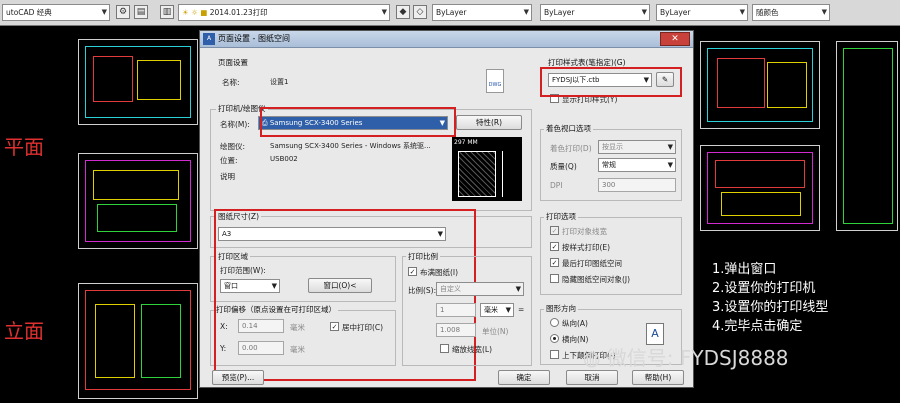 The height and width of the screenshot is (403, 900). I want to click on plot-lineweights-checkbox: ✓, so click(554, 230).